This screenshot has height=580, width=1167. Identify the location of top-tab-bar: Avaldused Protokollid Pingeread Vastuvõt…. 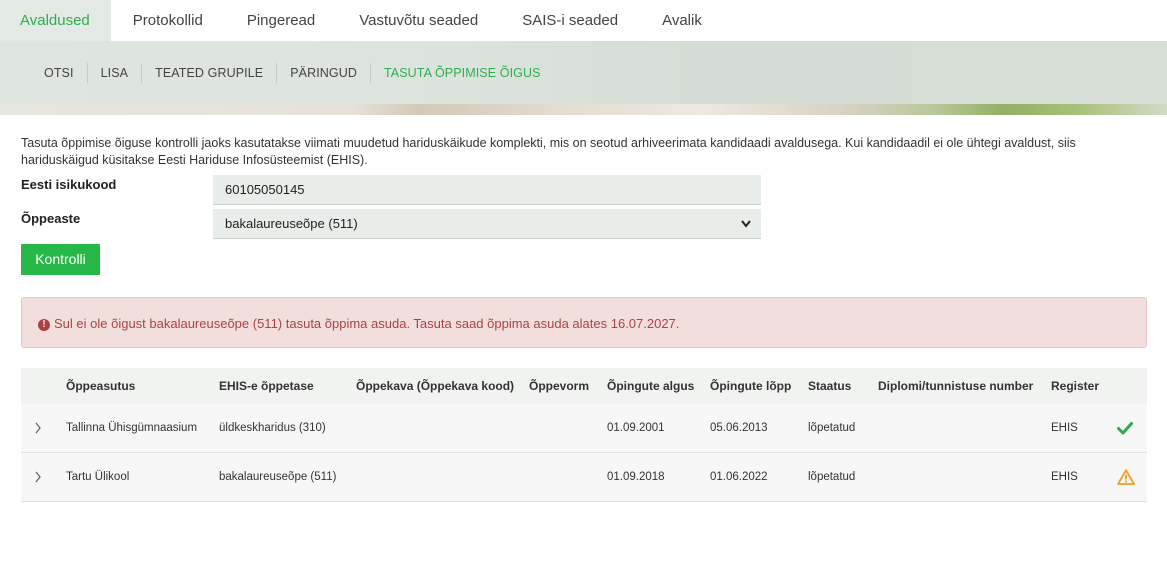
(583, 20).